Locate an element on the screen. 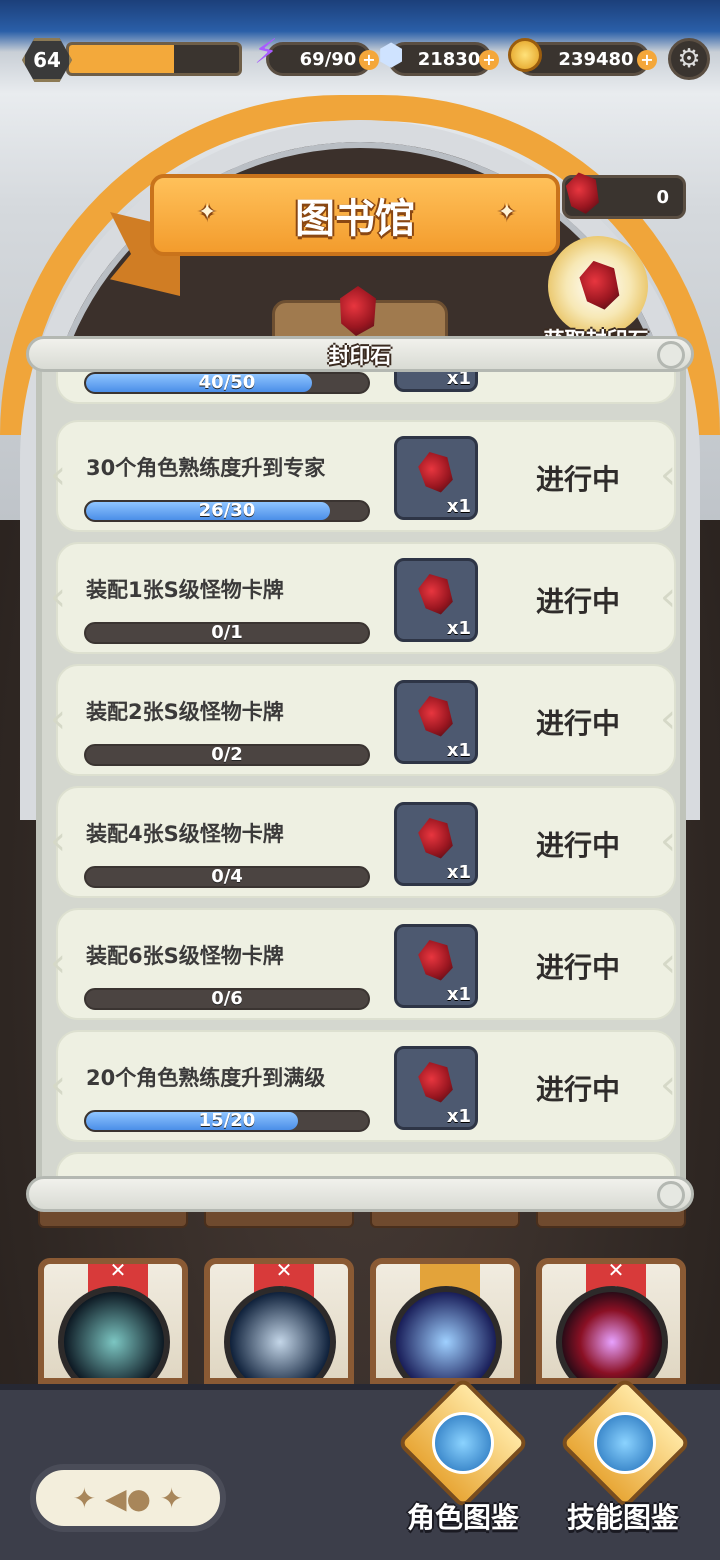  gold-coin-icon is located at coordinates (525, 55).